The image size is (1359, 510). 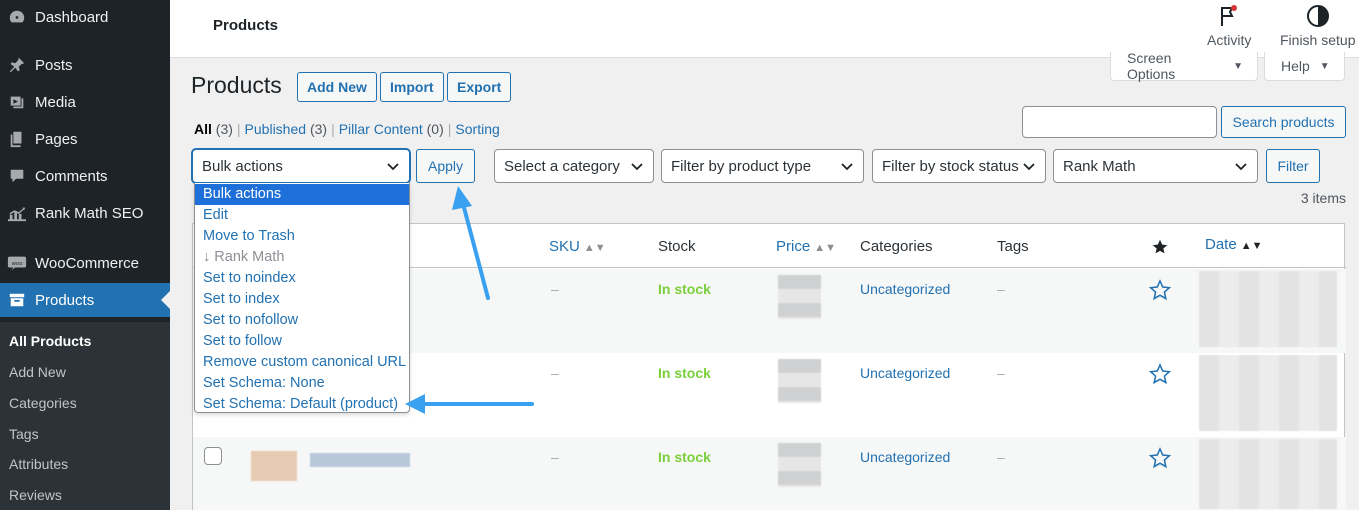 What do you see at coordinates (1229, 40) in the screenshot?
I see `activity-label: Activity` at bounding box center [1229, 40].